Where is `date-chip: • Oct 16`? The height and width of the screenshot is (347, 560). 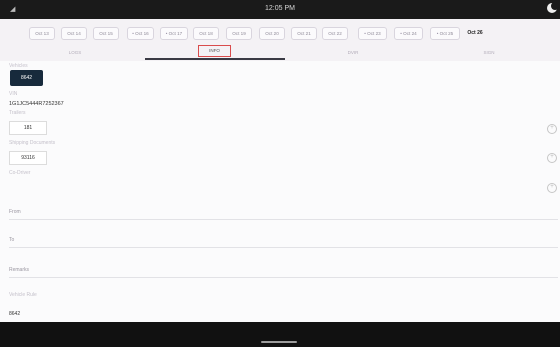 date-chip: • Oct 16 is located at coordinates (140, 33).